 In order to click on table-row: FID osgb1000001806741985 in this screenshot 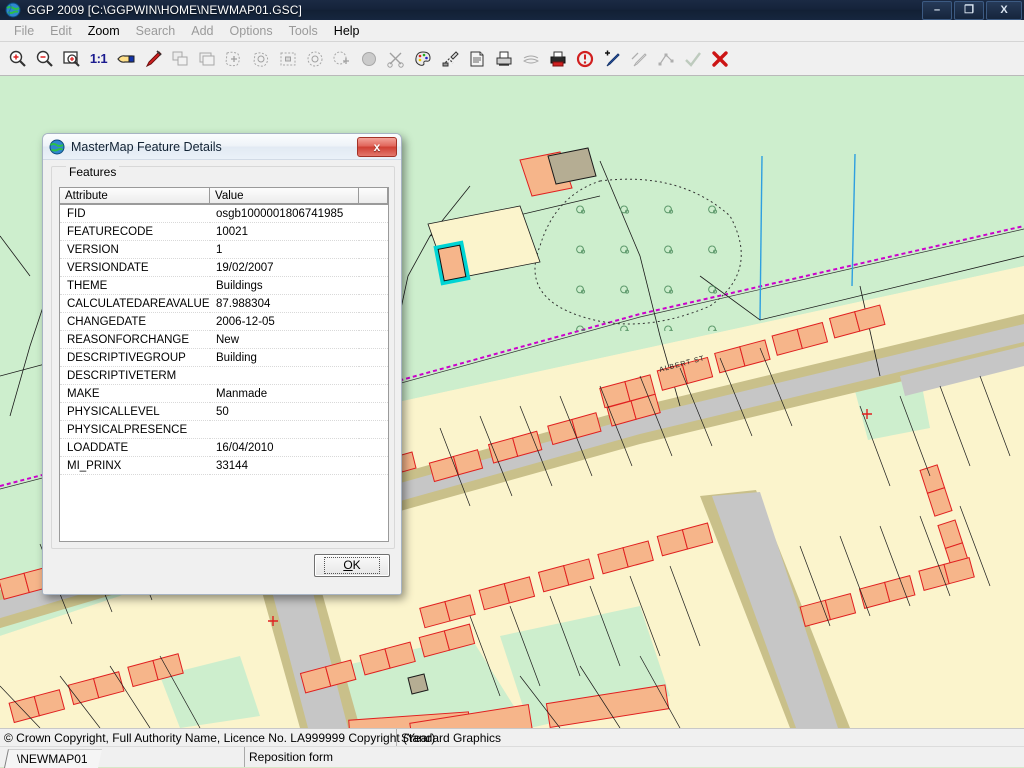, I will do `click(224, 214)`.